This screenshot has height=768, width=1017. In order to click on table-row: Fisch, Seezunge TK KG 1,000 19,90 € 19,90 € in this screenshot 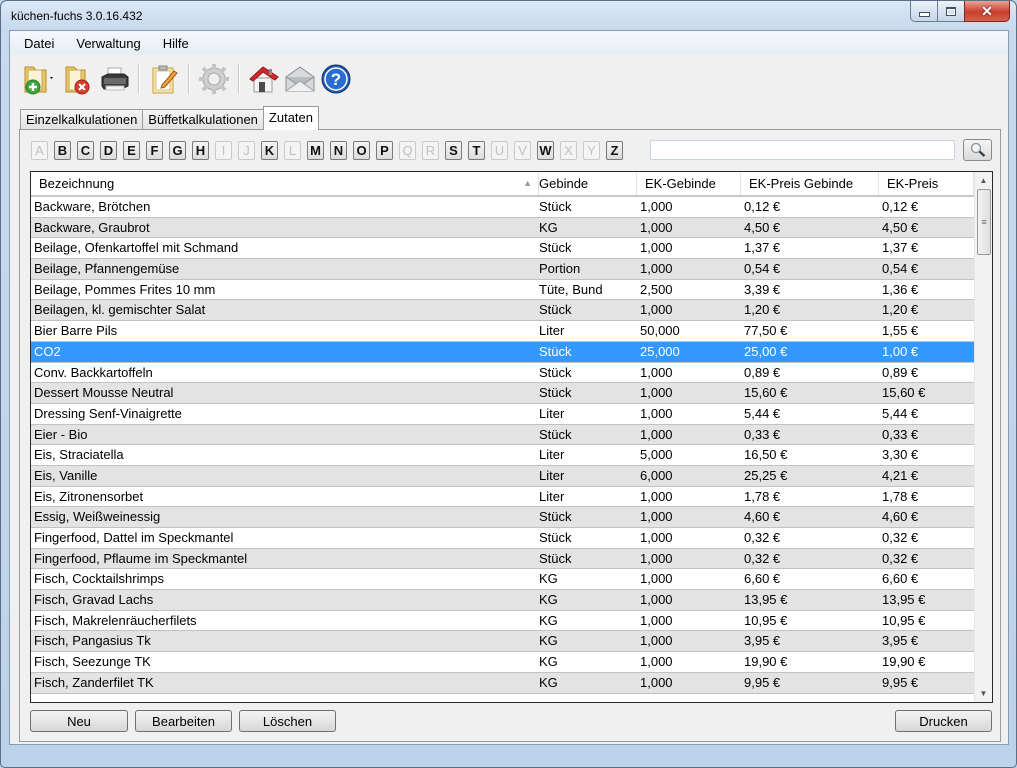, I will do `click(502, 662)`.